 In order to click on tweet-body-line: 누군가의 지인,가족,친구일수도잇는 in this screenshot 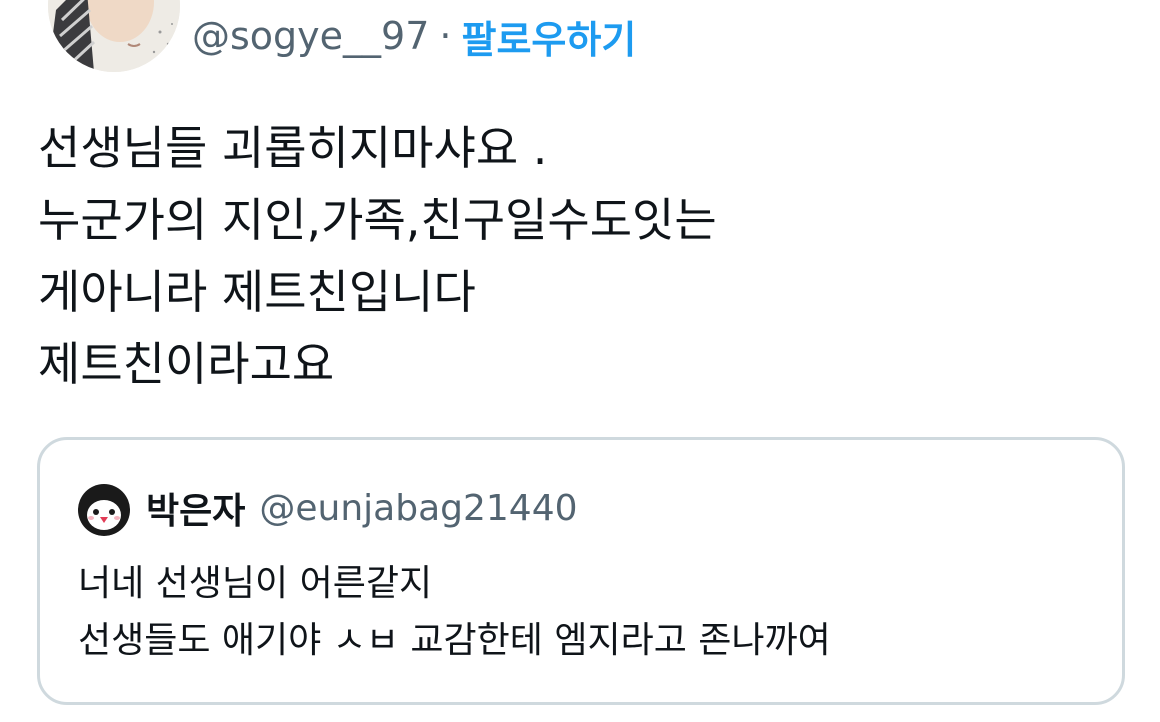, I will do `click(377, 220)`.